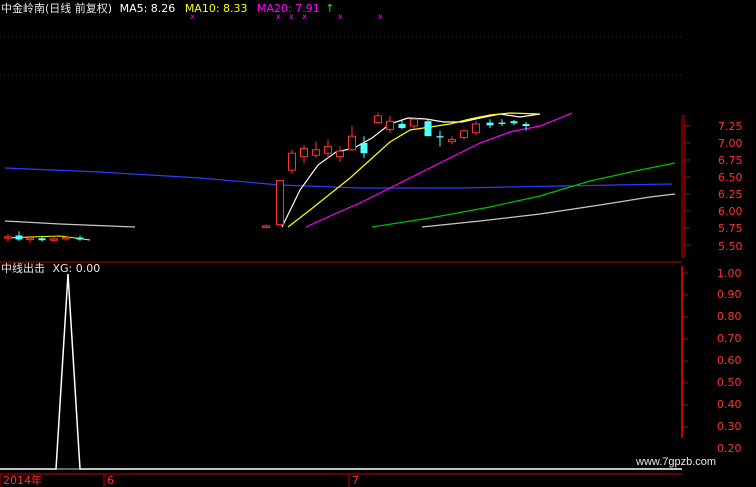 The image size is (756, 487). What do you see at coordinates (730, 194) in the screenshot?
I see `price-tick: 6.25` at bounding box center [730, 194].